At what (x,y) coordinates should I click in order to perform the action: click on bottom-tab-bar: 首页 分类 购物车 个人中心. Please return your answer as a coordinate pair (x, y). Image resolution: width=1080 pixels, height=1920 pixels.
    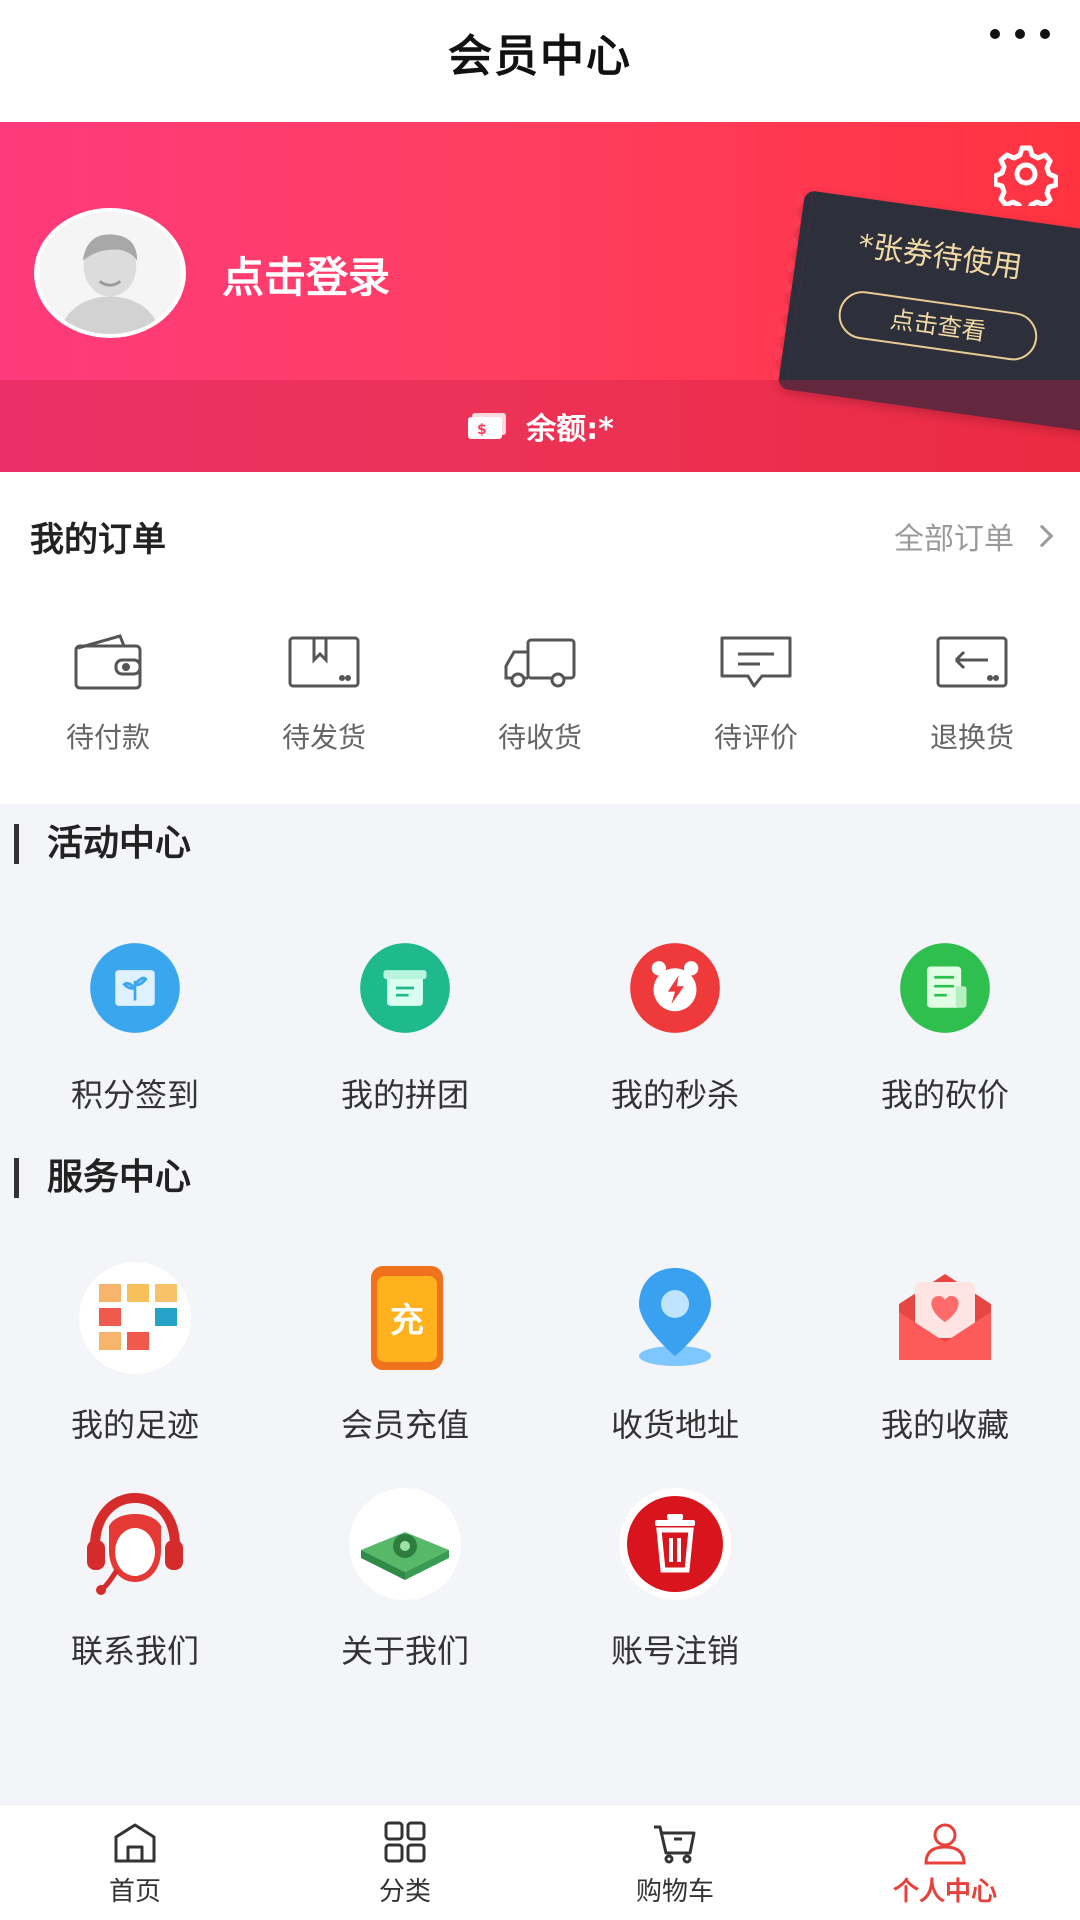
    Looking at the image, I should click on (540, 1862).